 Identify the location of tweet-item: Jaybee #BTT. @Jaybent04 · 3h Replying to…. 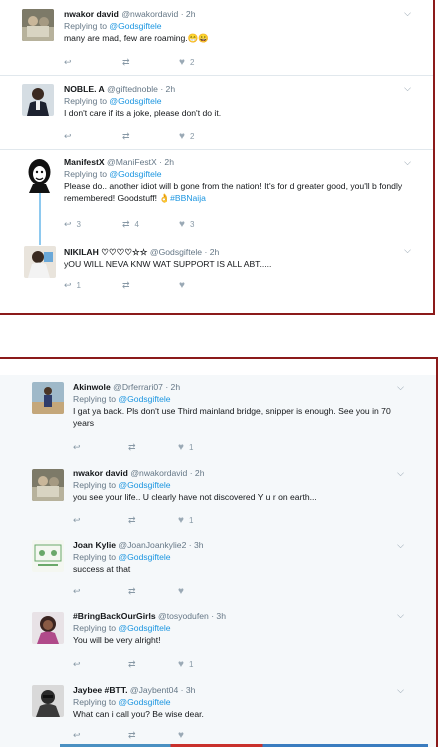
(218, 712).